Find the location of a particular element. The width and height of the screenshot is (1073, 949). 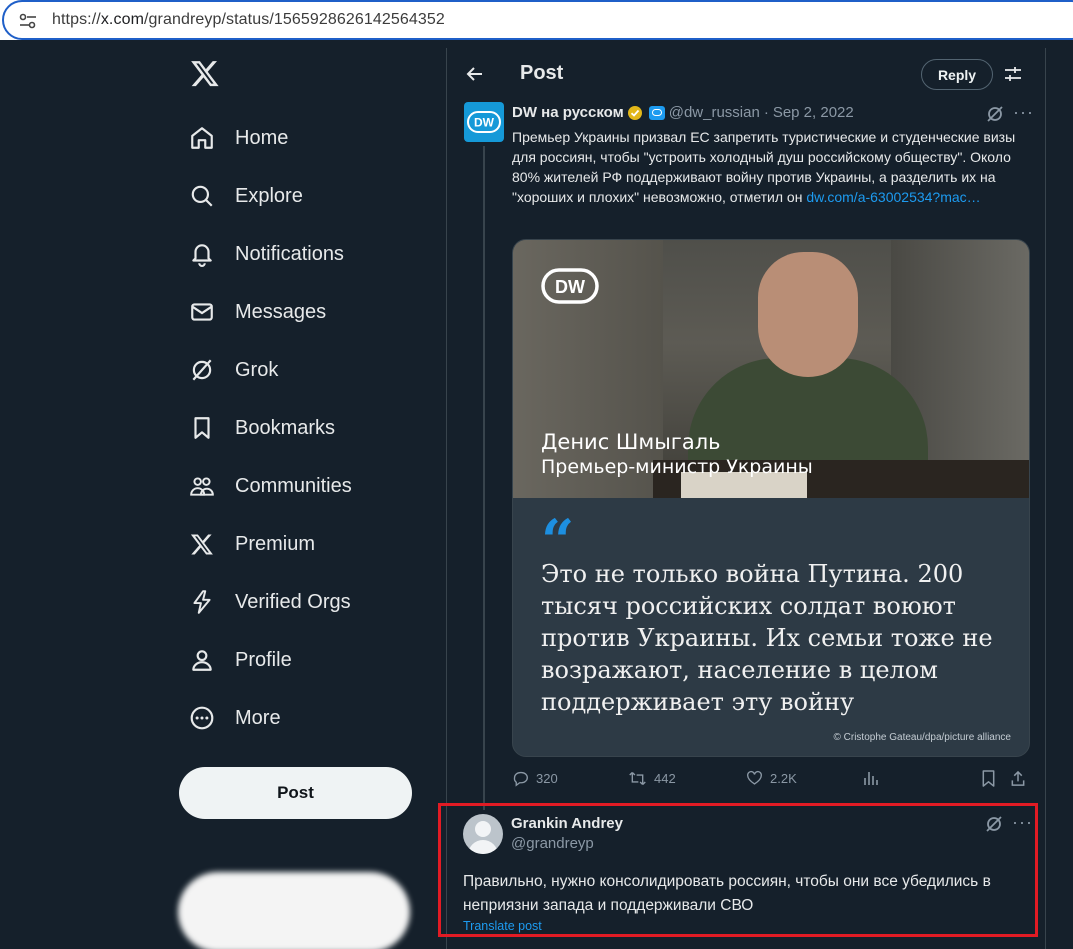

sidebar-item-grok: Grok is located at coordinates (233, 370).